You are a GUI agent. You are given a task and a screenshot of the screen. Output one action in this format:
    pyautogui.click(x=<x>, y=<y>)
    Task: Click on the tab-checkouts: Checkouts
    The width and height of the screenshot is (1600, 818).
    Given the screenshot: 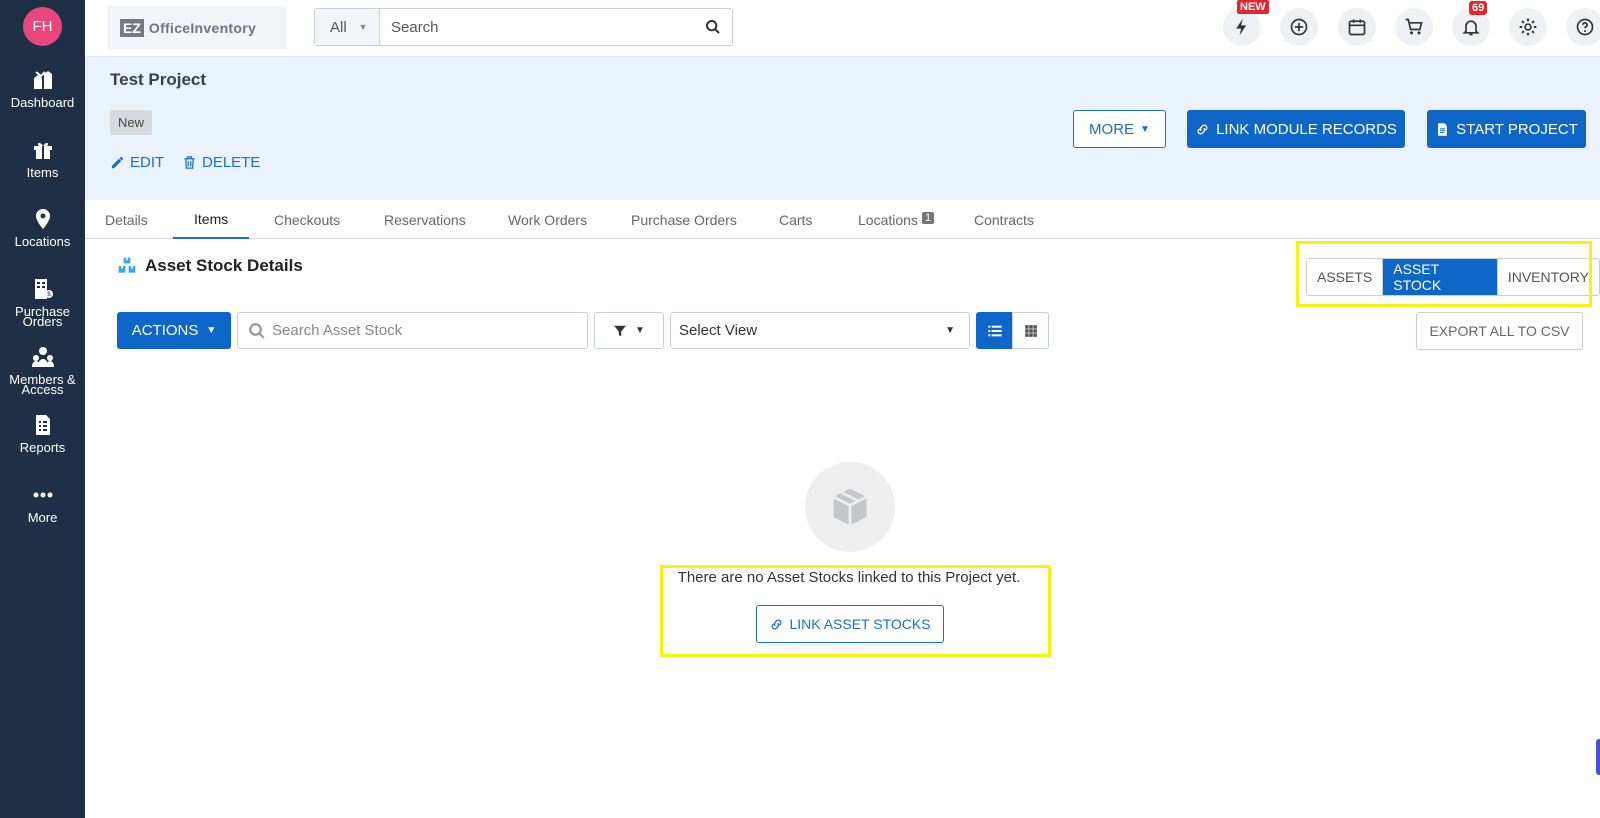 What is the action you would take?
    pyautogui.click(x=307, y=219)
    